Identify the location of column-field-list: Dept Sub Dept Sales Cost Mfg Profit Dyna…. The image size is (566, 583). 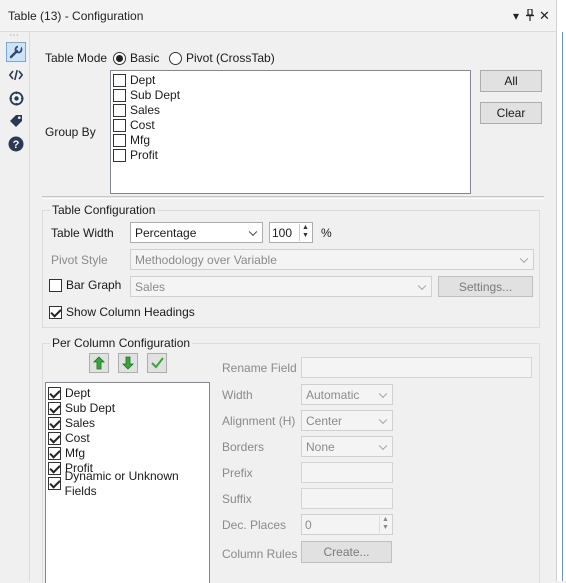
(127, 482).